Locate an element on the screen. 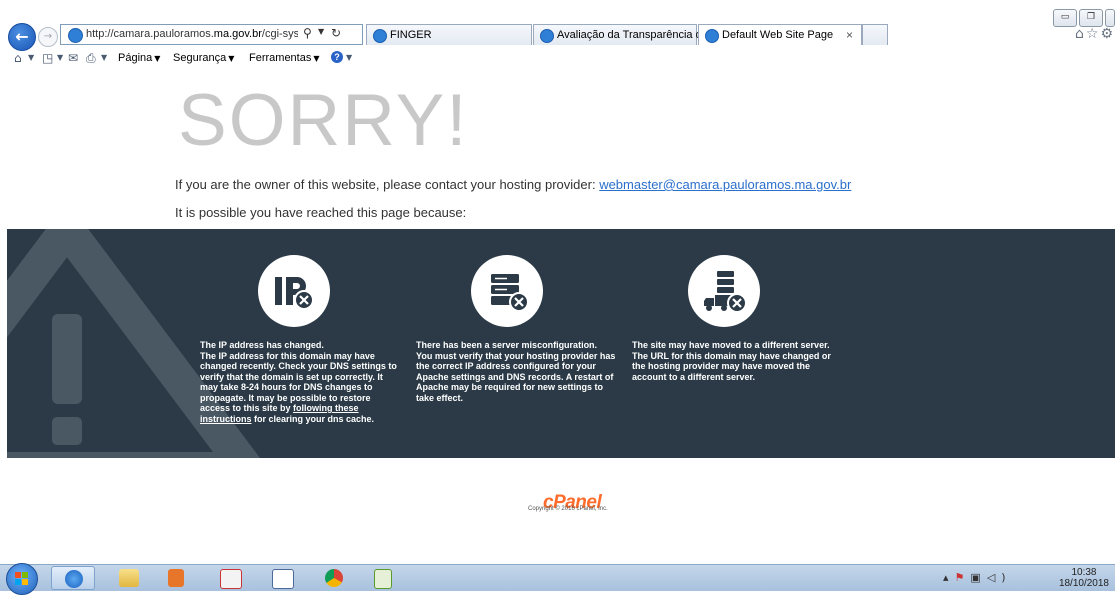 This screenshot has width=1115, height=595. page-title: SORRY! is located at coordinates (323, 120).